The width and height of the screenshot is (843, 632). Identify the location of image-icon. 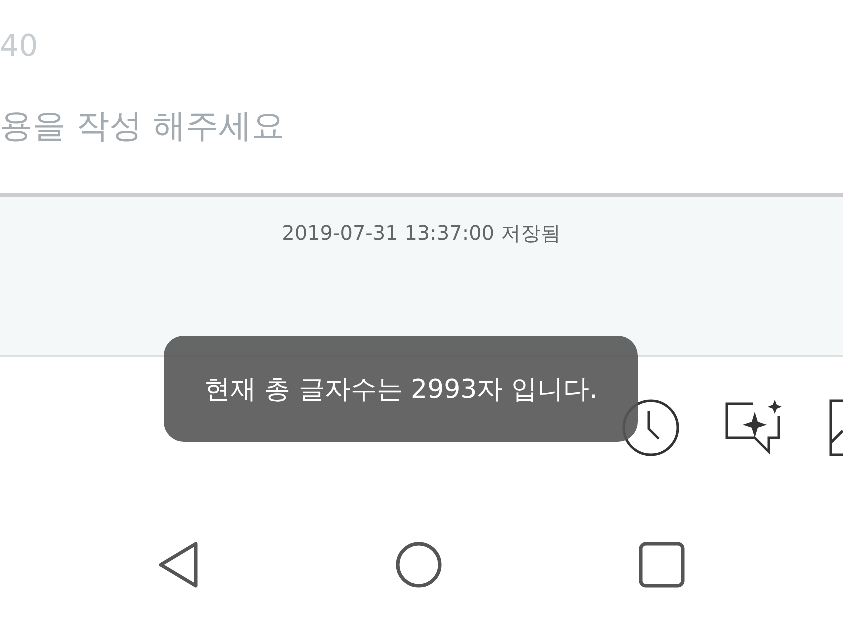
(836, 428).